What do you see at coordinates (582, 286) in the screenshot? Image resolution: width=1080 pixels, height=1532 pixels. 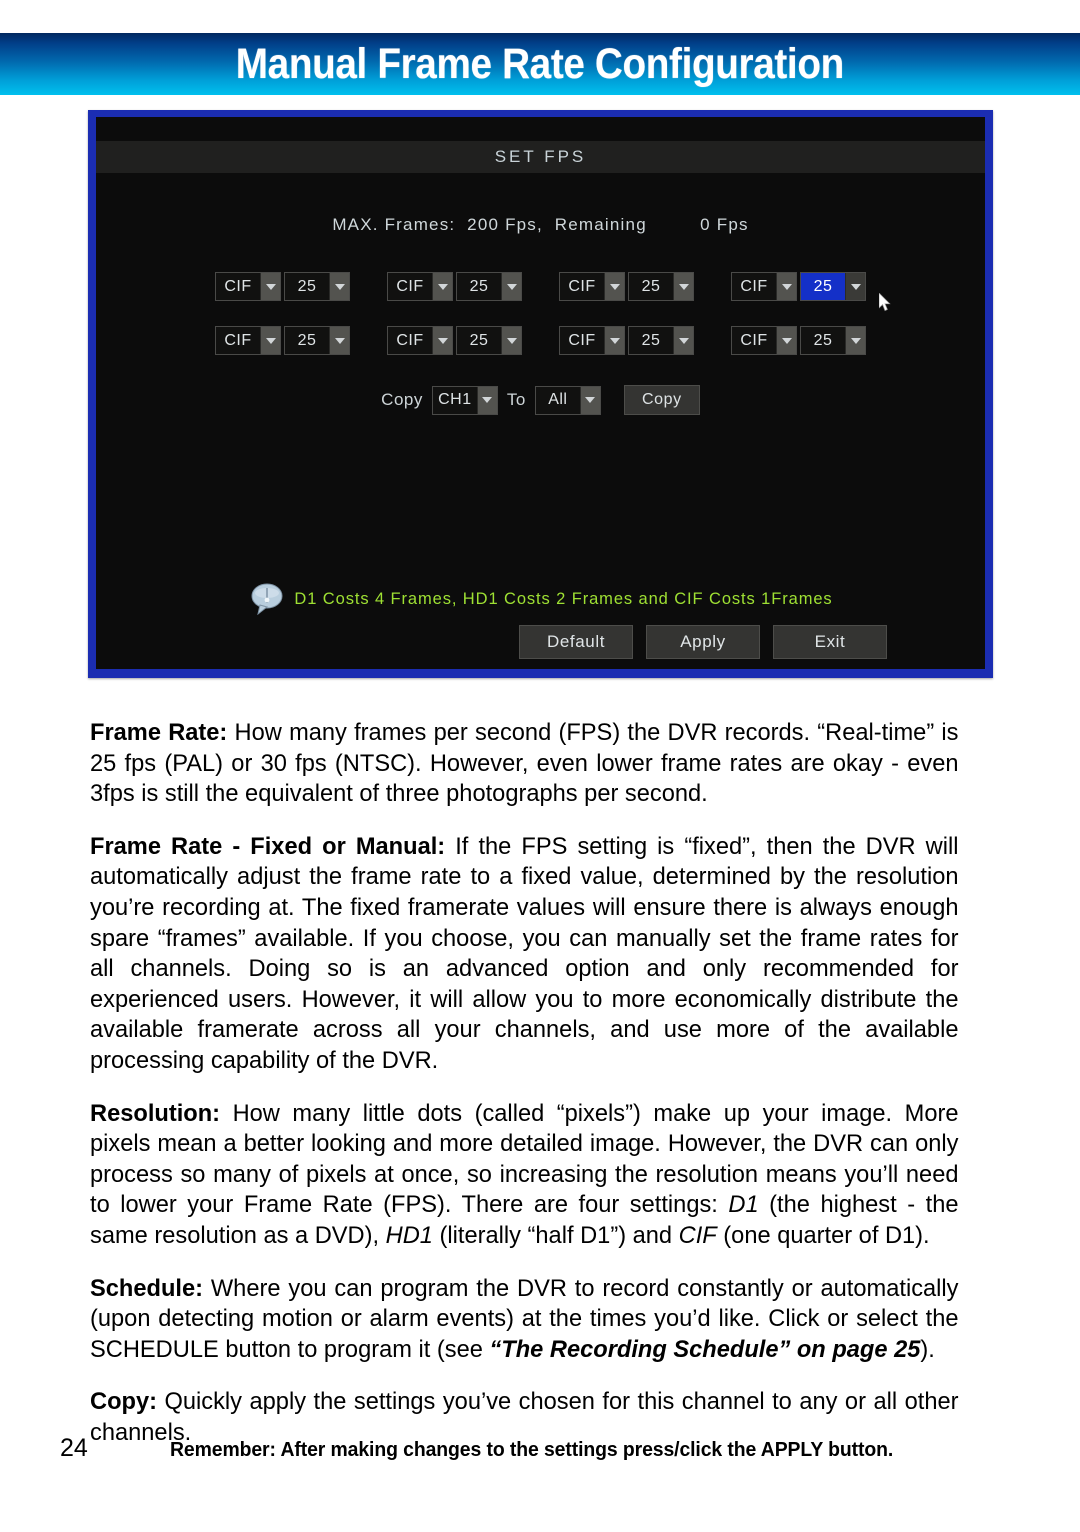 I see `resolution-value-ch3: CIF` at bounding box center [582, 286].